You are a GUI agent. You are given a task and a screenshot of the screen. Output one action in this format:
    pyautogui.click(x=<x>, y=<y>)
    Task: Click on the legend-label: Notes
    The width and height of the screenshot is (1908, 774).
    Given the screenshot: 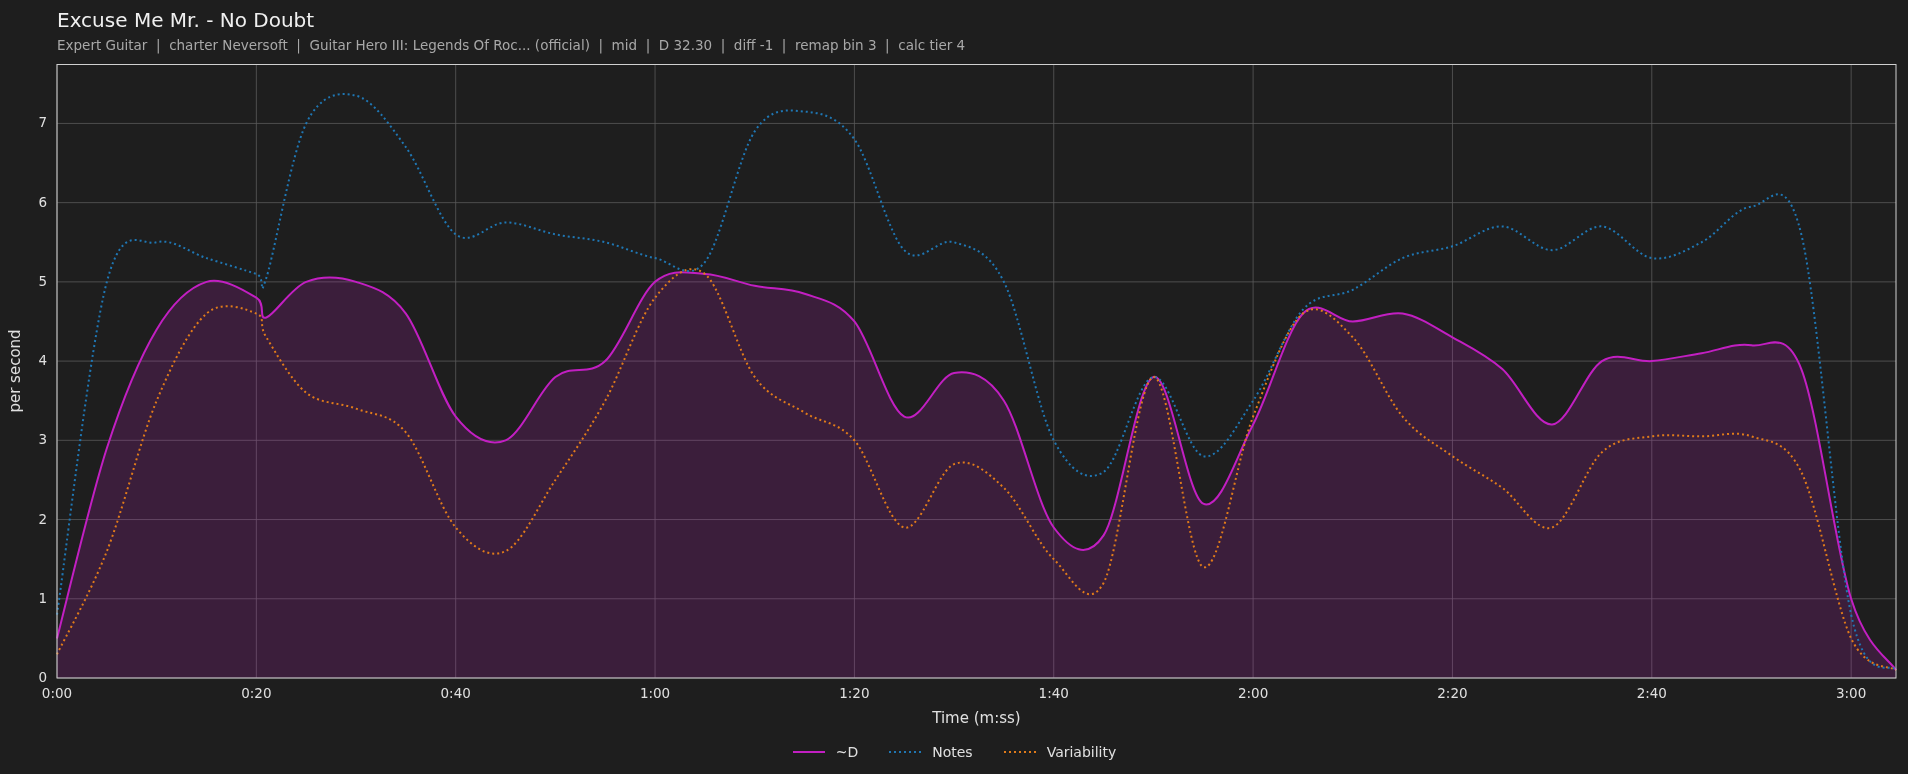 What is the action you would take?
    pyautogui.click(x=952, y=751)
    